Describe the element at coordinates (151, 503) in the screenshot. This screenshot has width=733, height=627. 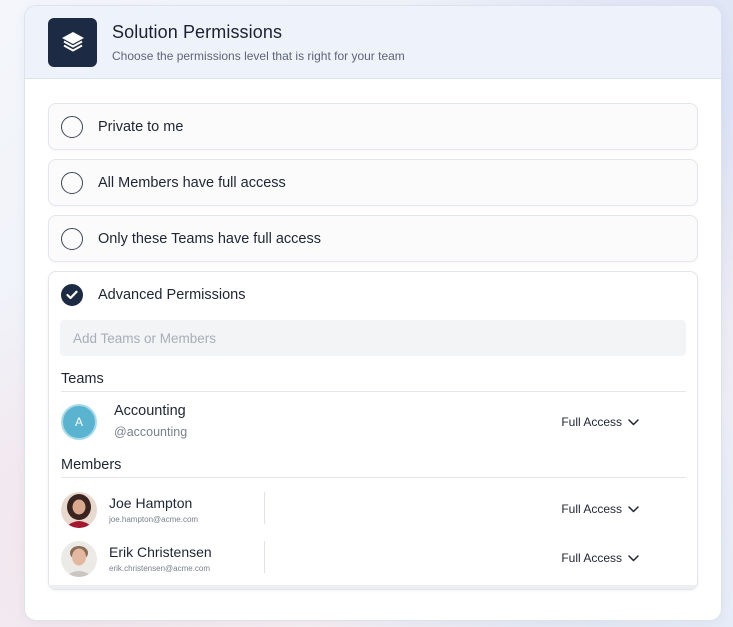
I see `member-name: Joe Hampton` at that location.